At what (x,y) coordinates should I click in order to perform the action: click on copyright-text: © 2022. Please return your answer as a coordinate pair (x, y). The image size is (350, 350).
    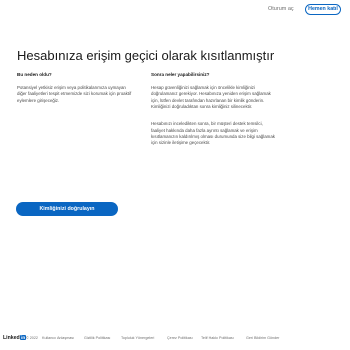
    Looking at the image, I should click on (32, 337).